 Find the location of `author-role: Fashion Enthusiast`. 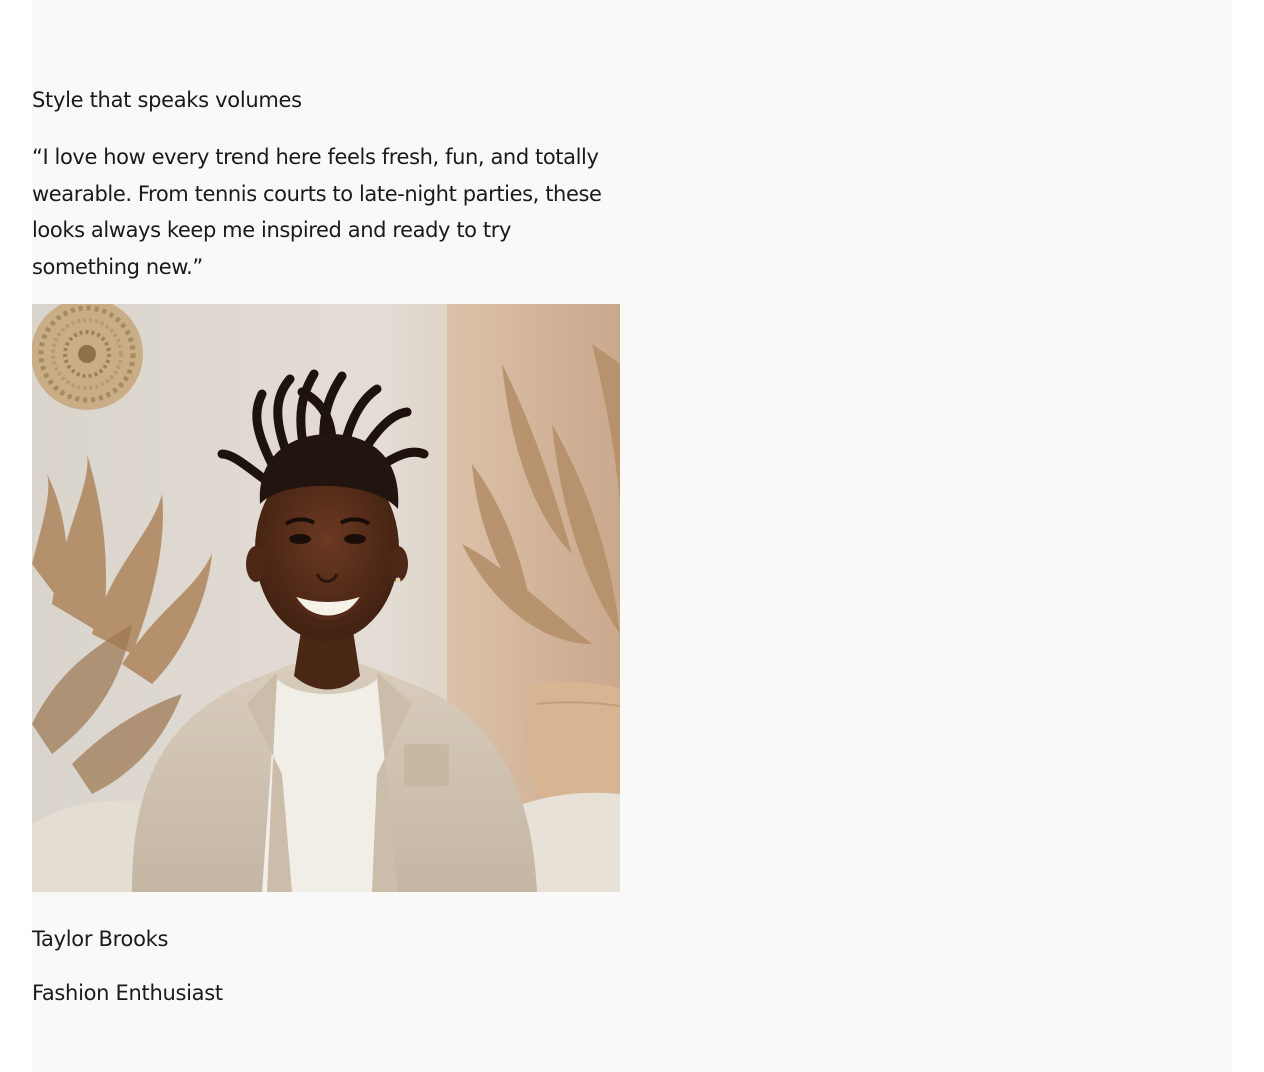

author-role: Fashion Enthusiast is located at coordinates (127, 993).